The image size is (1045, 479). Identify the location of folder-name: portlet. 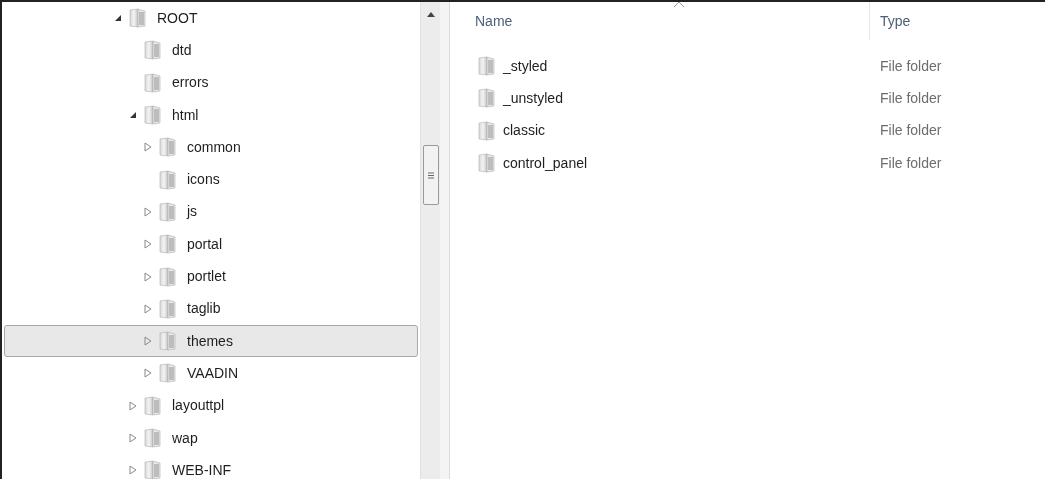
(206, 276).